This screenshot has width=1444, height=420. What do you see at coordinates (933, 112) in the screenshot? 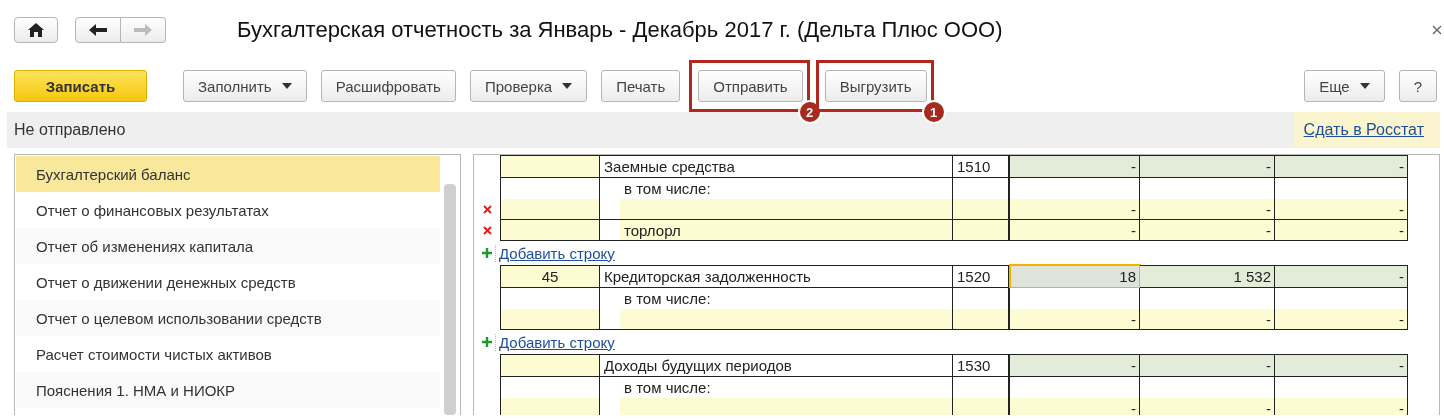
I see `callout-badge: 1` at bounding box center [933, 112].